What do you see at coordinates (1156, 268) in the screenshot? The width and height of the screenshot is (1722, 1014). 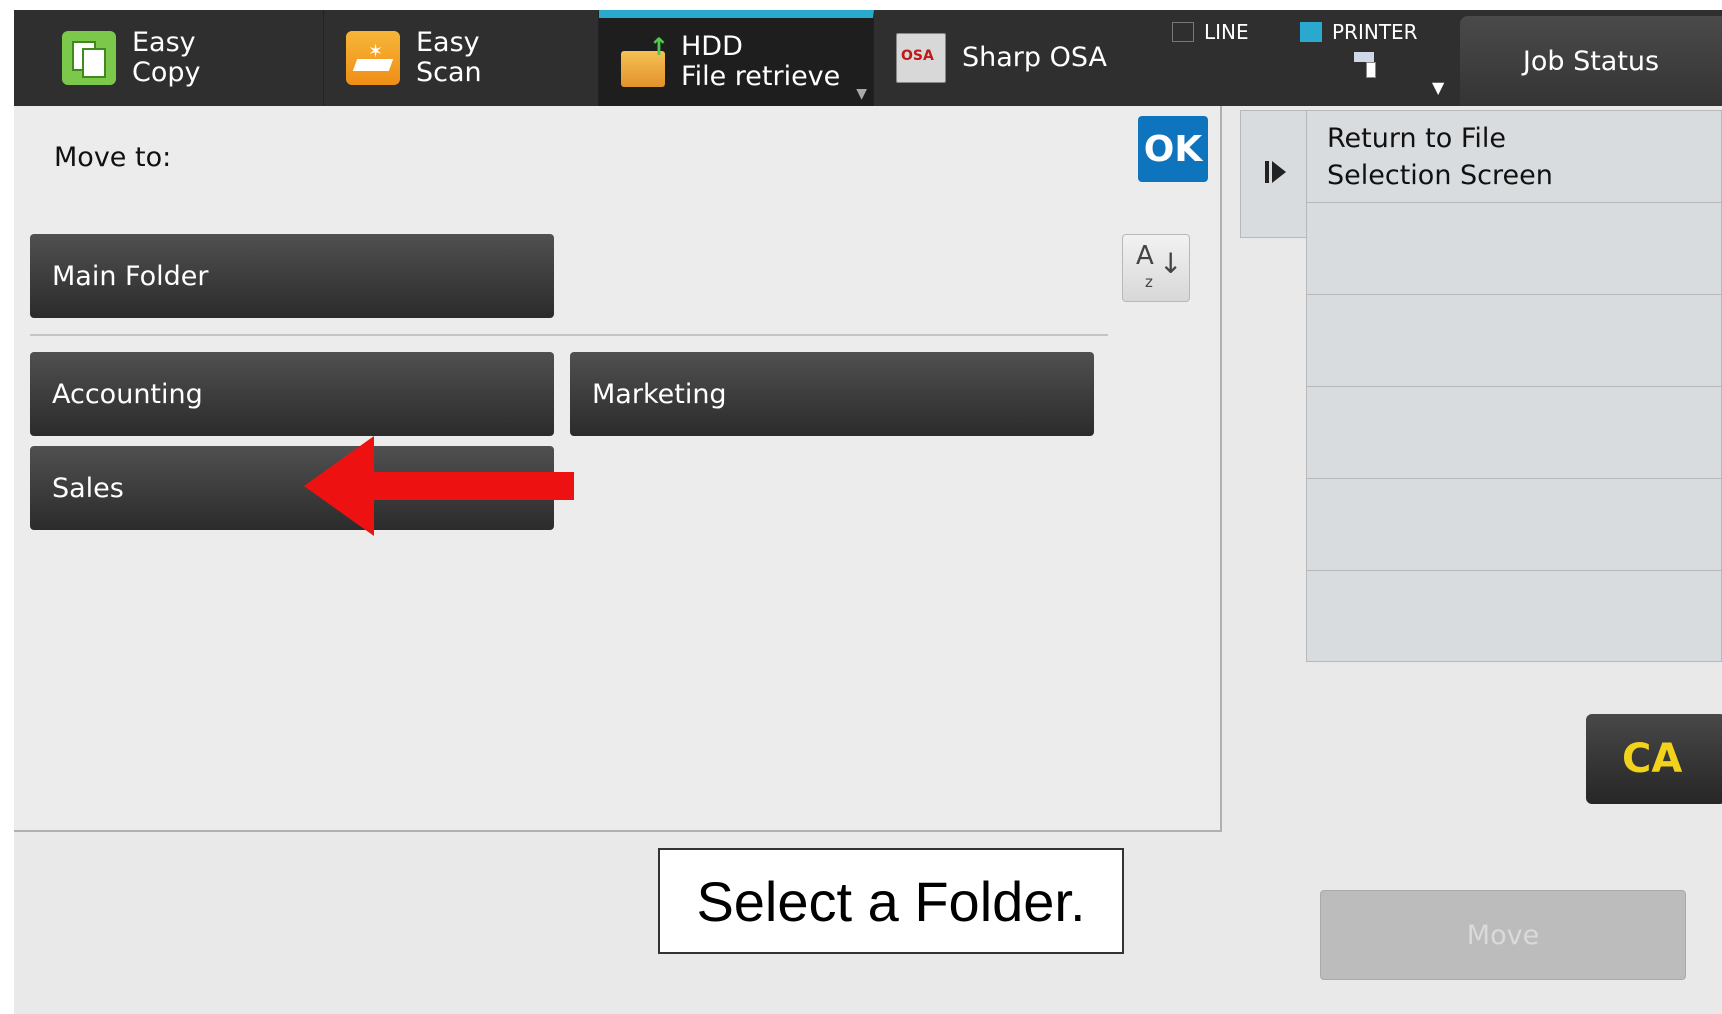 I see `sort-az-button: A z ↓` at bounding box center [1156, 268].